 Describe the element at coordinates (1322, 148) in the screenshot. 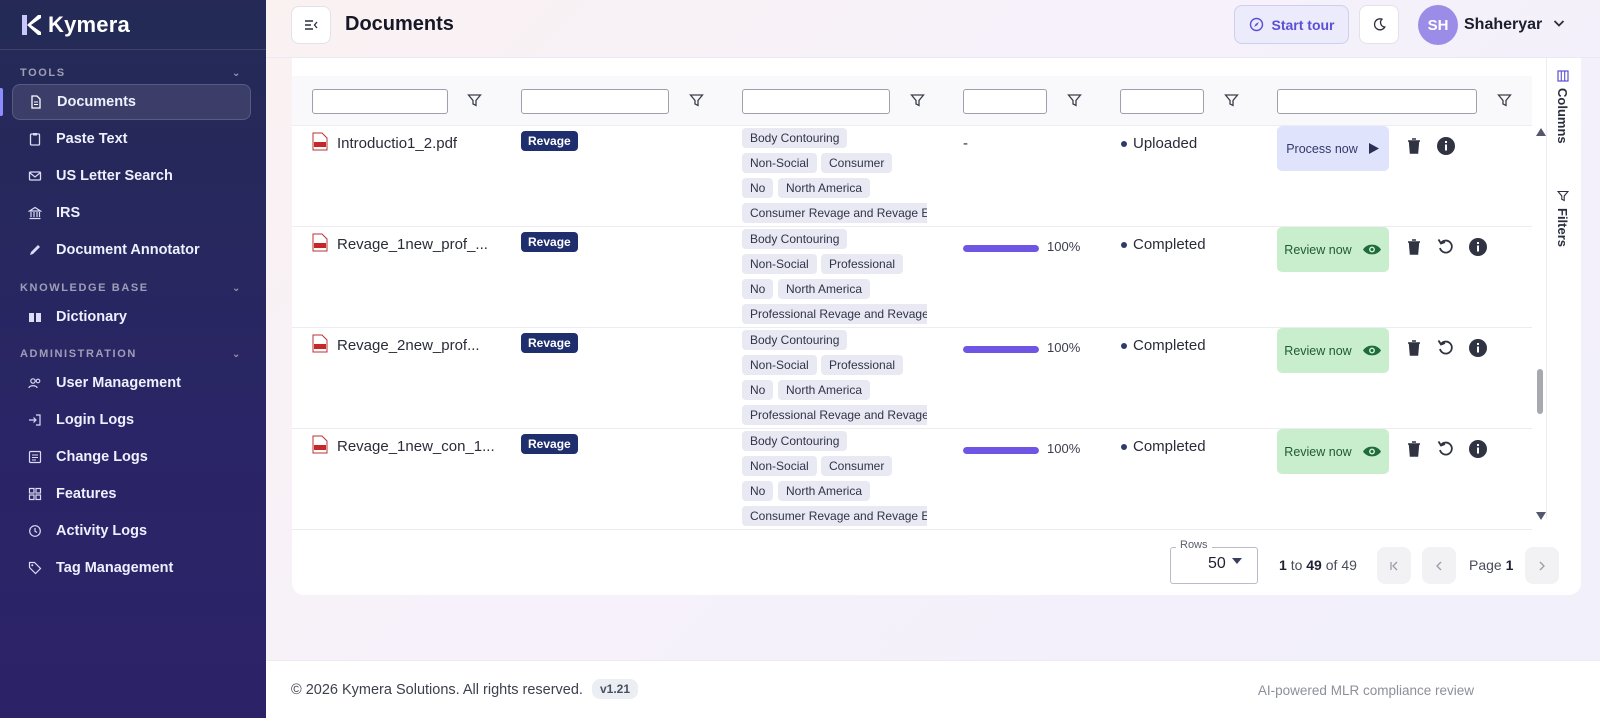

I see `action-label: Process now` at that location.